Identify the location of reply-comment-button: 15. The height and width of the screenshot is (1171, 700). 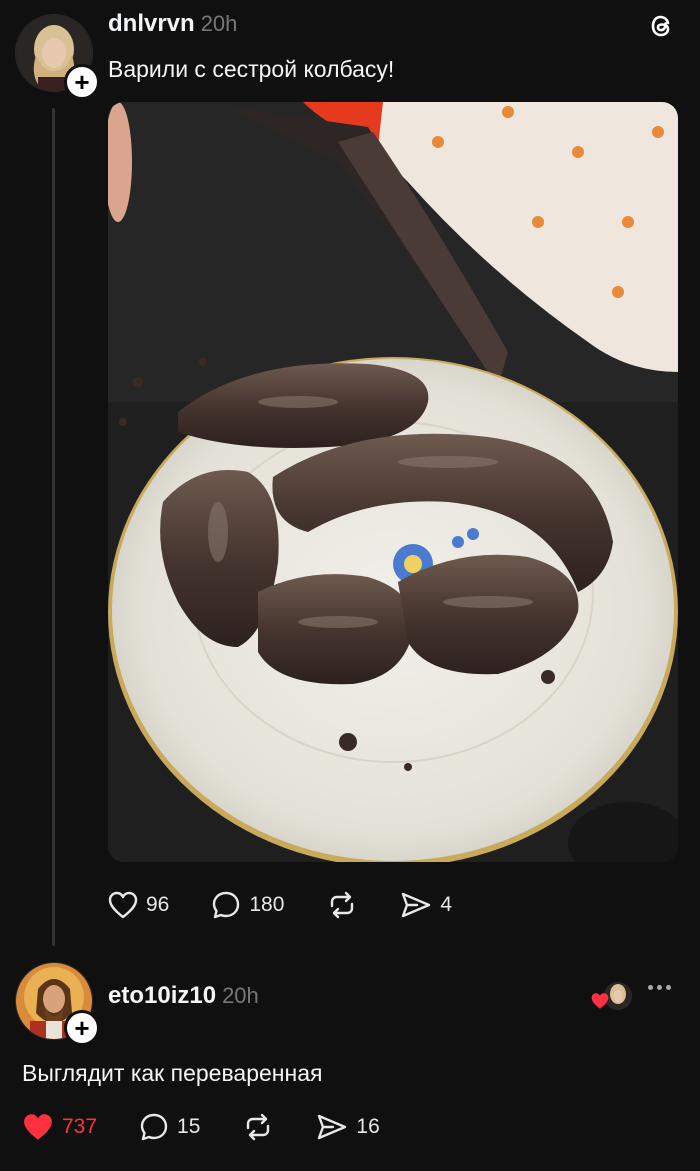
(169, 1127).